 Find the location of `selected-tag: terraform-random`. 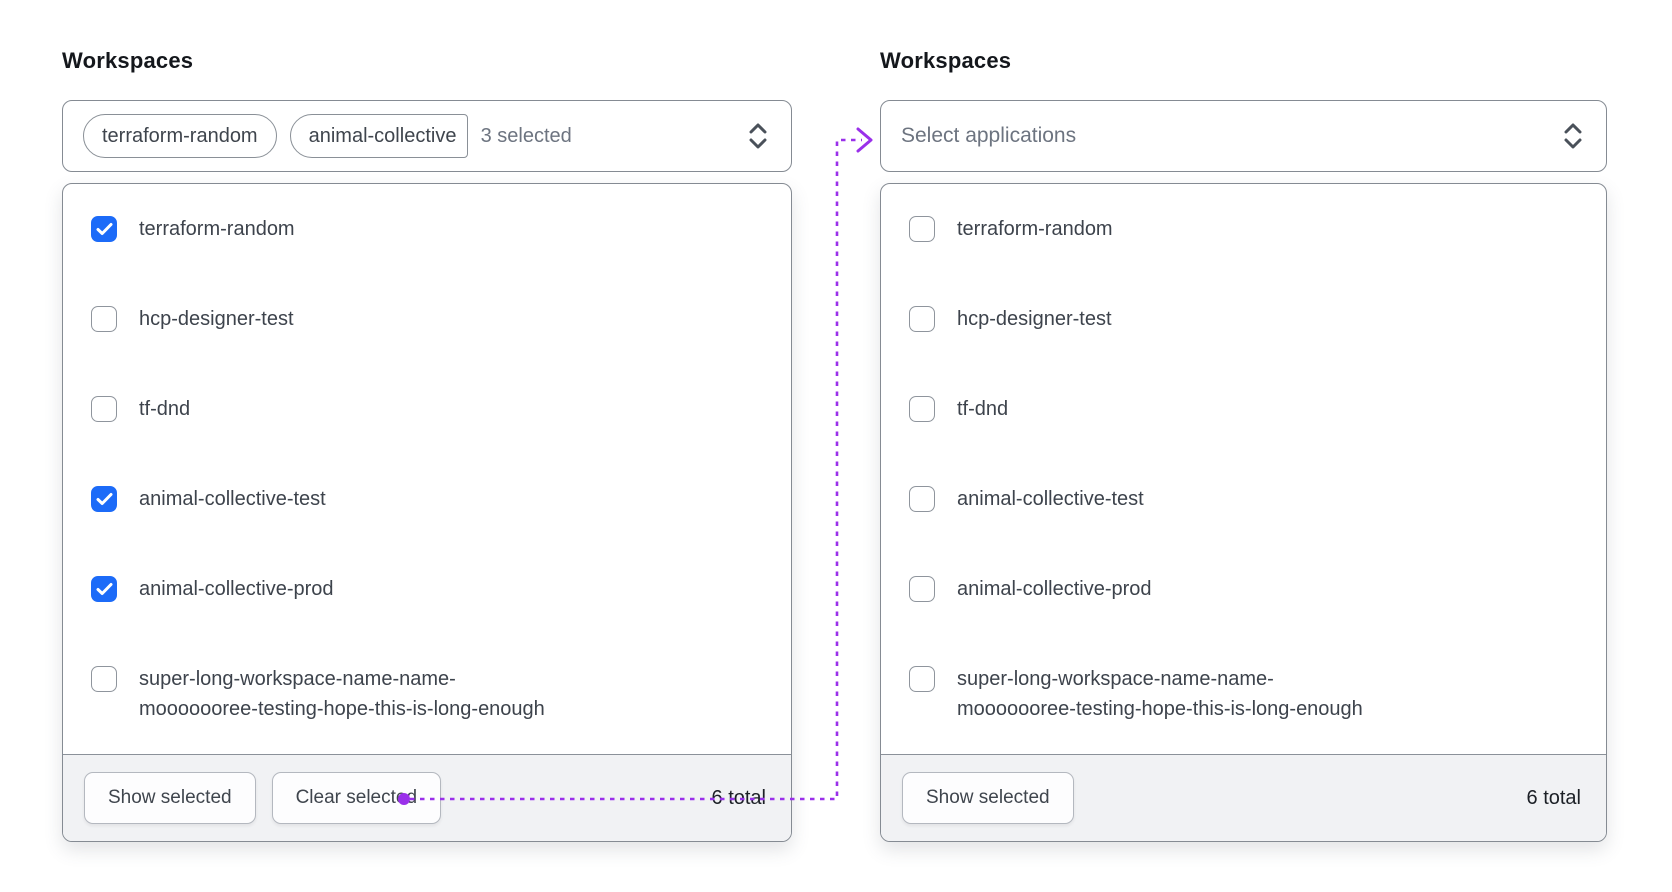

selected-tag: terraform-random is located at coordinates (180, 136).